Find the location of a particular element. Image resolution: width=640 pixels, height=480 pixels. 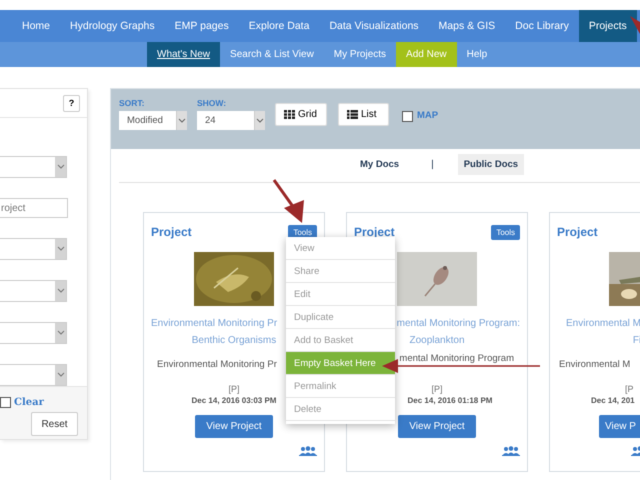

subnav-tab: What's New is located at coordinates (183, 54).